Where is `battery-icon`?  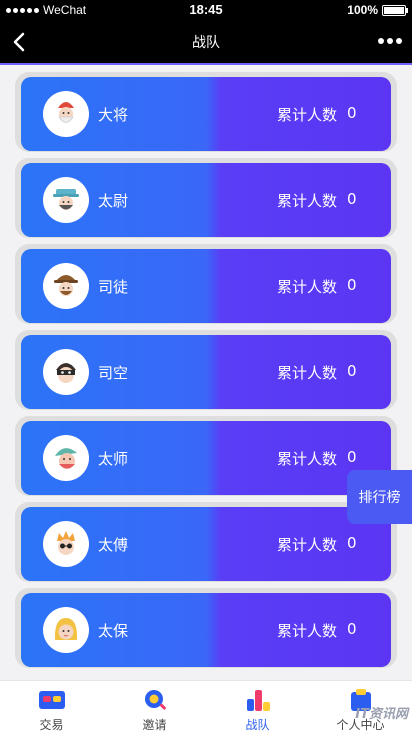 battery-icon is located at coordinates (395, 10).